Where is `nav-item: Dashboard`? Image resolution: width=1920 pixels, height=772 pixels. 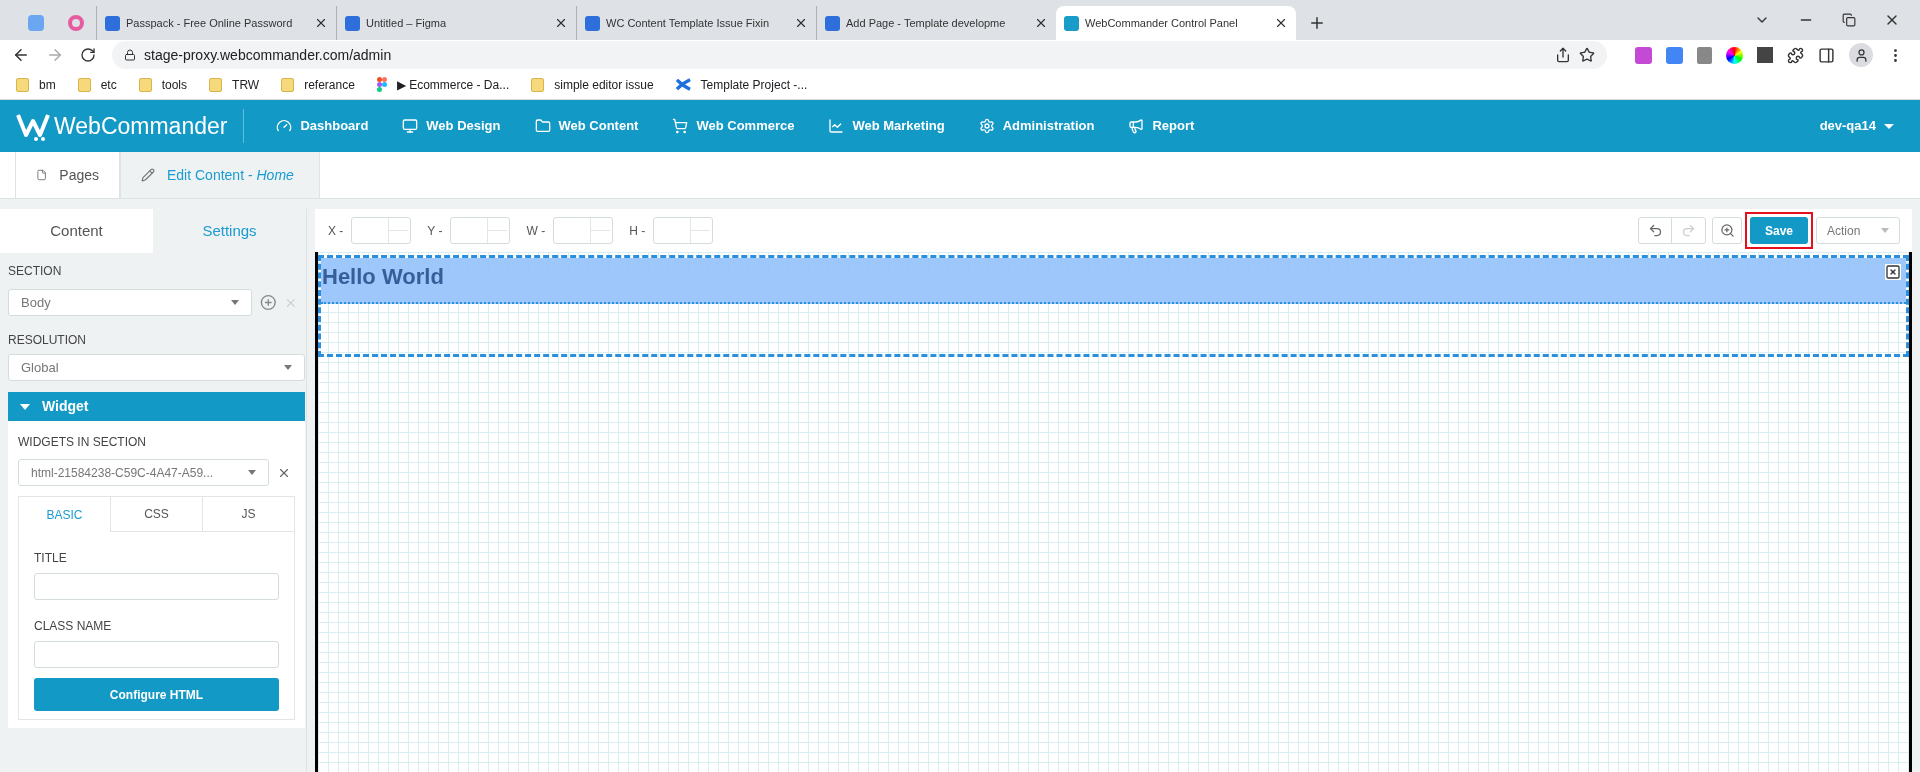
nav-item: Dashboard is located at coordinates (322, 126).